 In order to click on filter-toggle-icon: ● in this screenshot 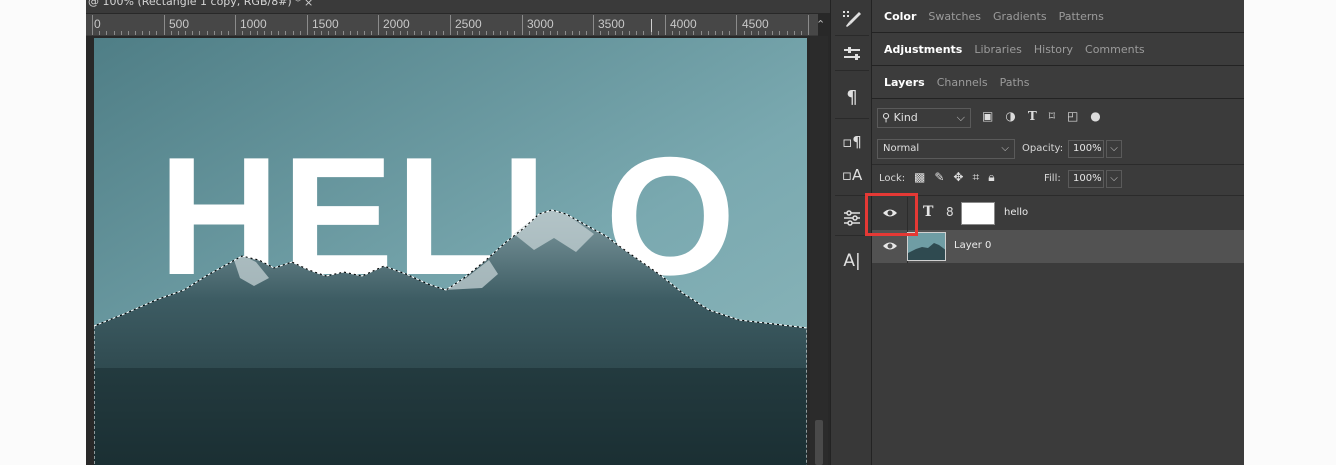, I will do `click(1095, 116)`.